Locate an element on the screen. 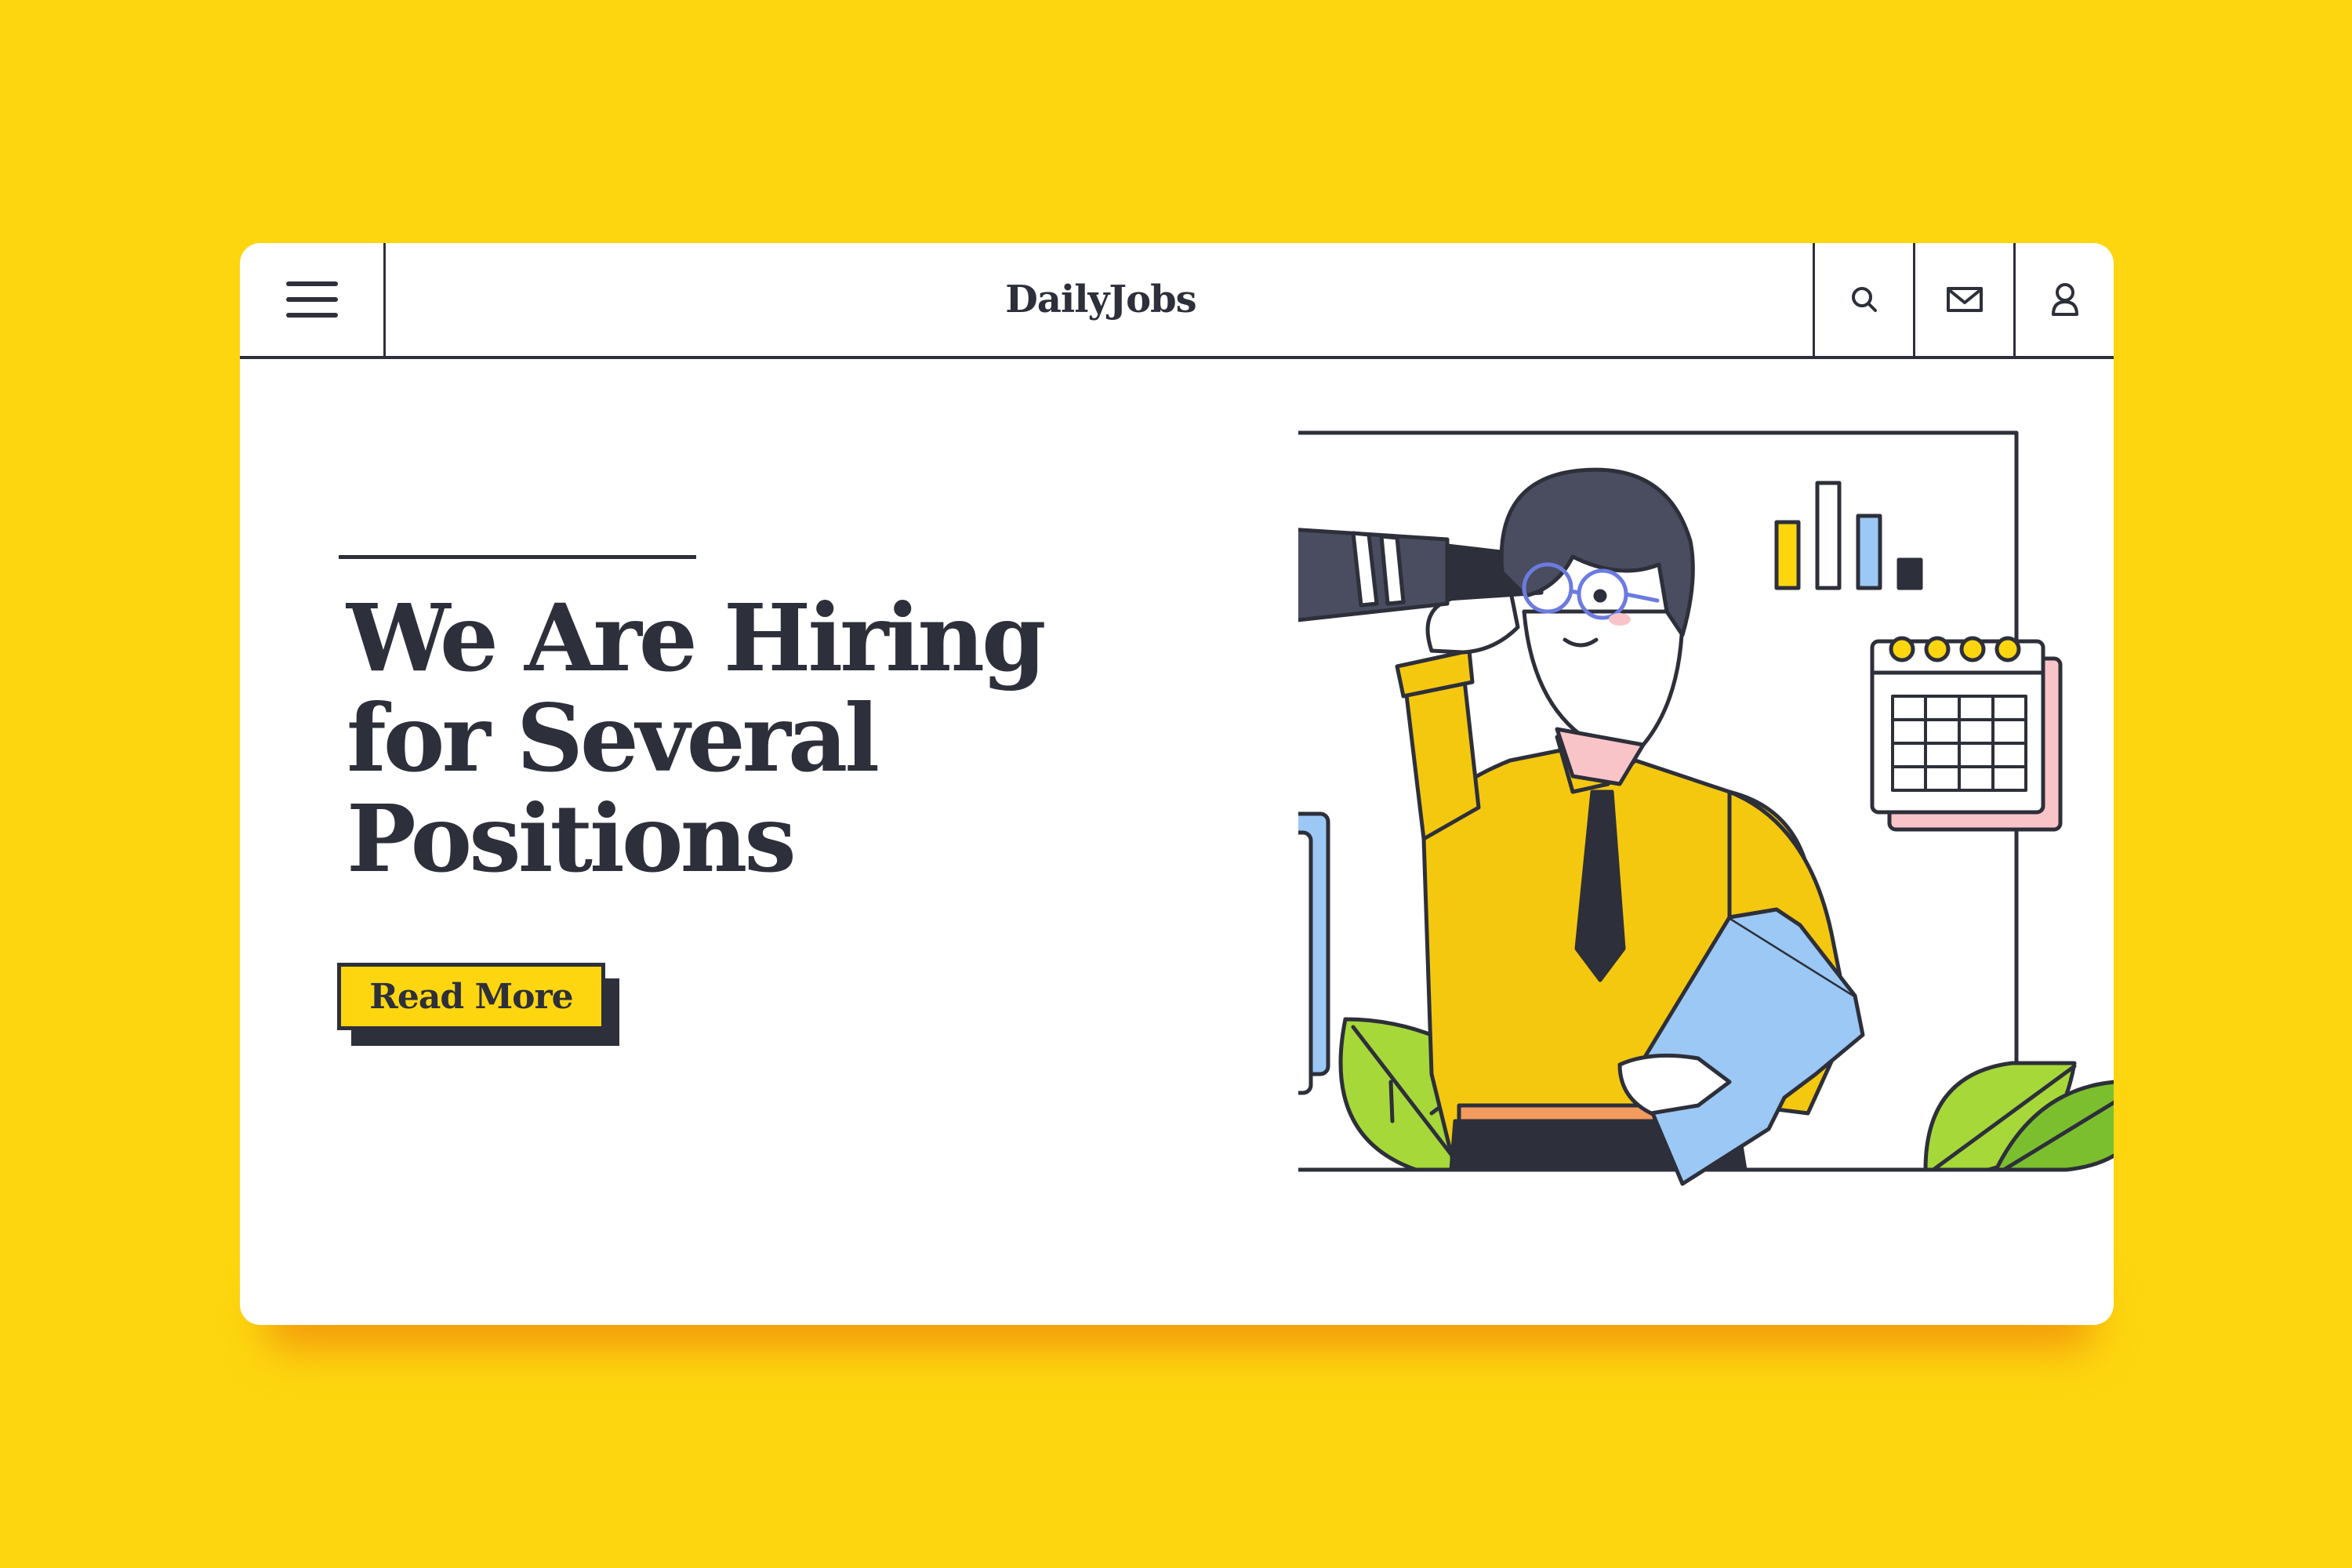 Image resolution: width=2352 pixels, height=1568 pixels. headline-line-3: Positions is located at coordinates (572, 838).